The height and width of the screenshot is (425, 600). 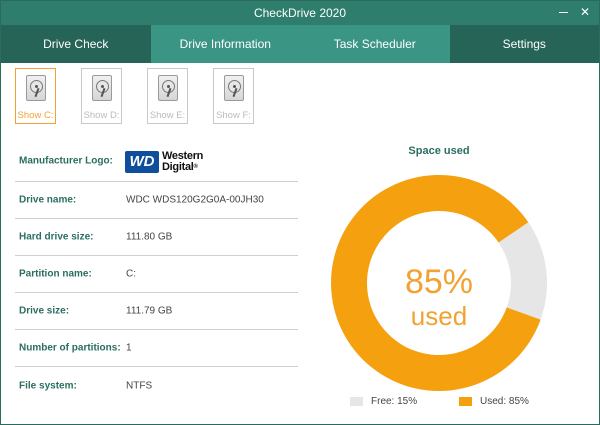 What do you see at coordinates (439, 403) in the screenshot?
I see `chart-legend: Free: 15% Used: 85%` at bounding box center [439, 403].